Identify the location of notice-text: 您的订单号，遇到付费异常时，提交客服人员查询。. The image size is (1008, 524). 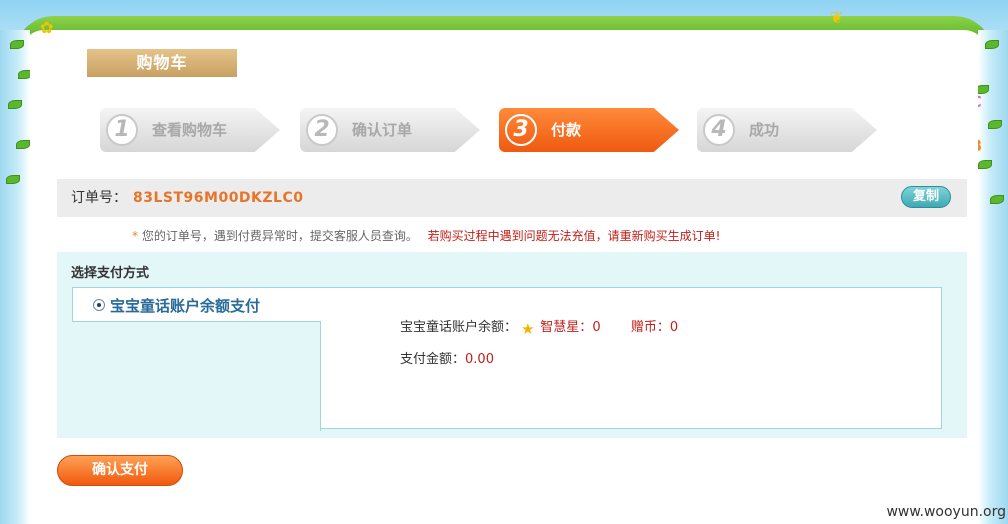
(279, 236).